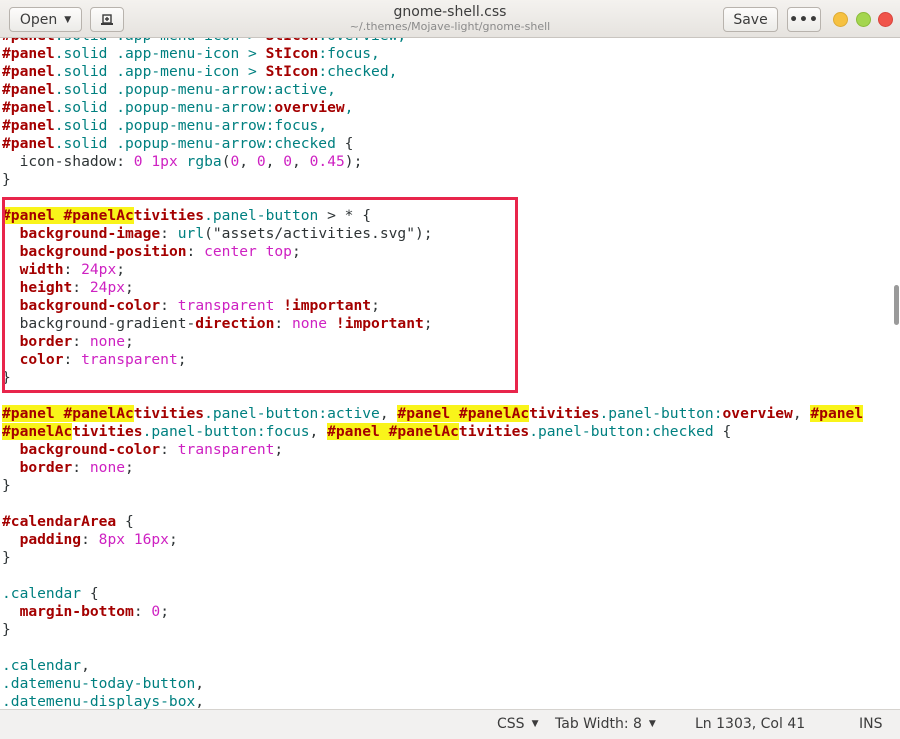  Describe the element at coordinates (432, 450) in the screenshot. I see `code-line: background-color: transparent;` at that location.